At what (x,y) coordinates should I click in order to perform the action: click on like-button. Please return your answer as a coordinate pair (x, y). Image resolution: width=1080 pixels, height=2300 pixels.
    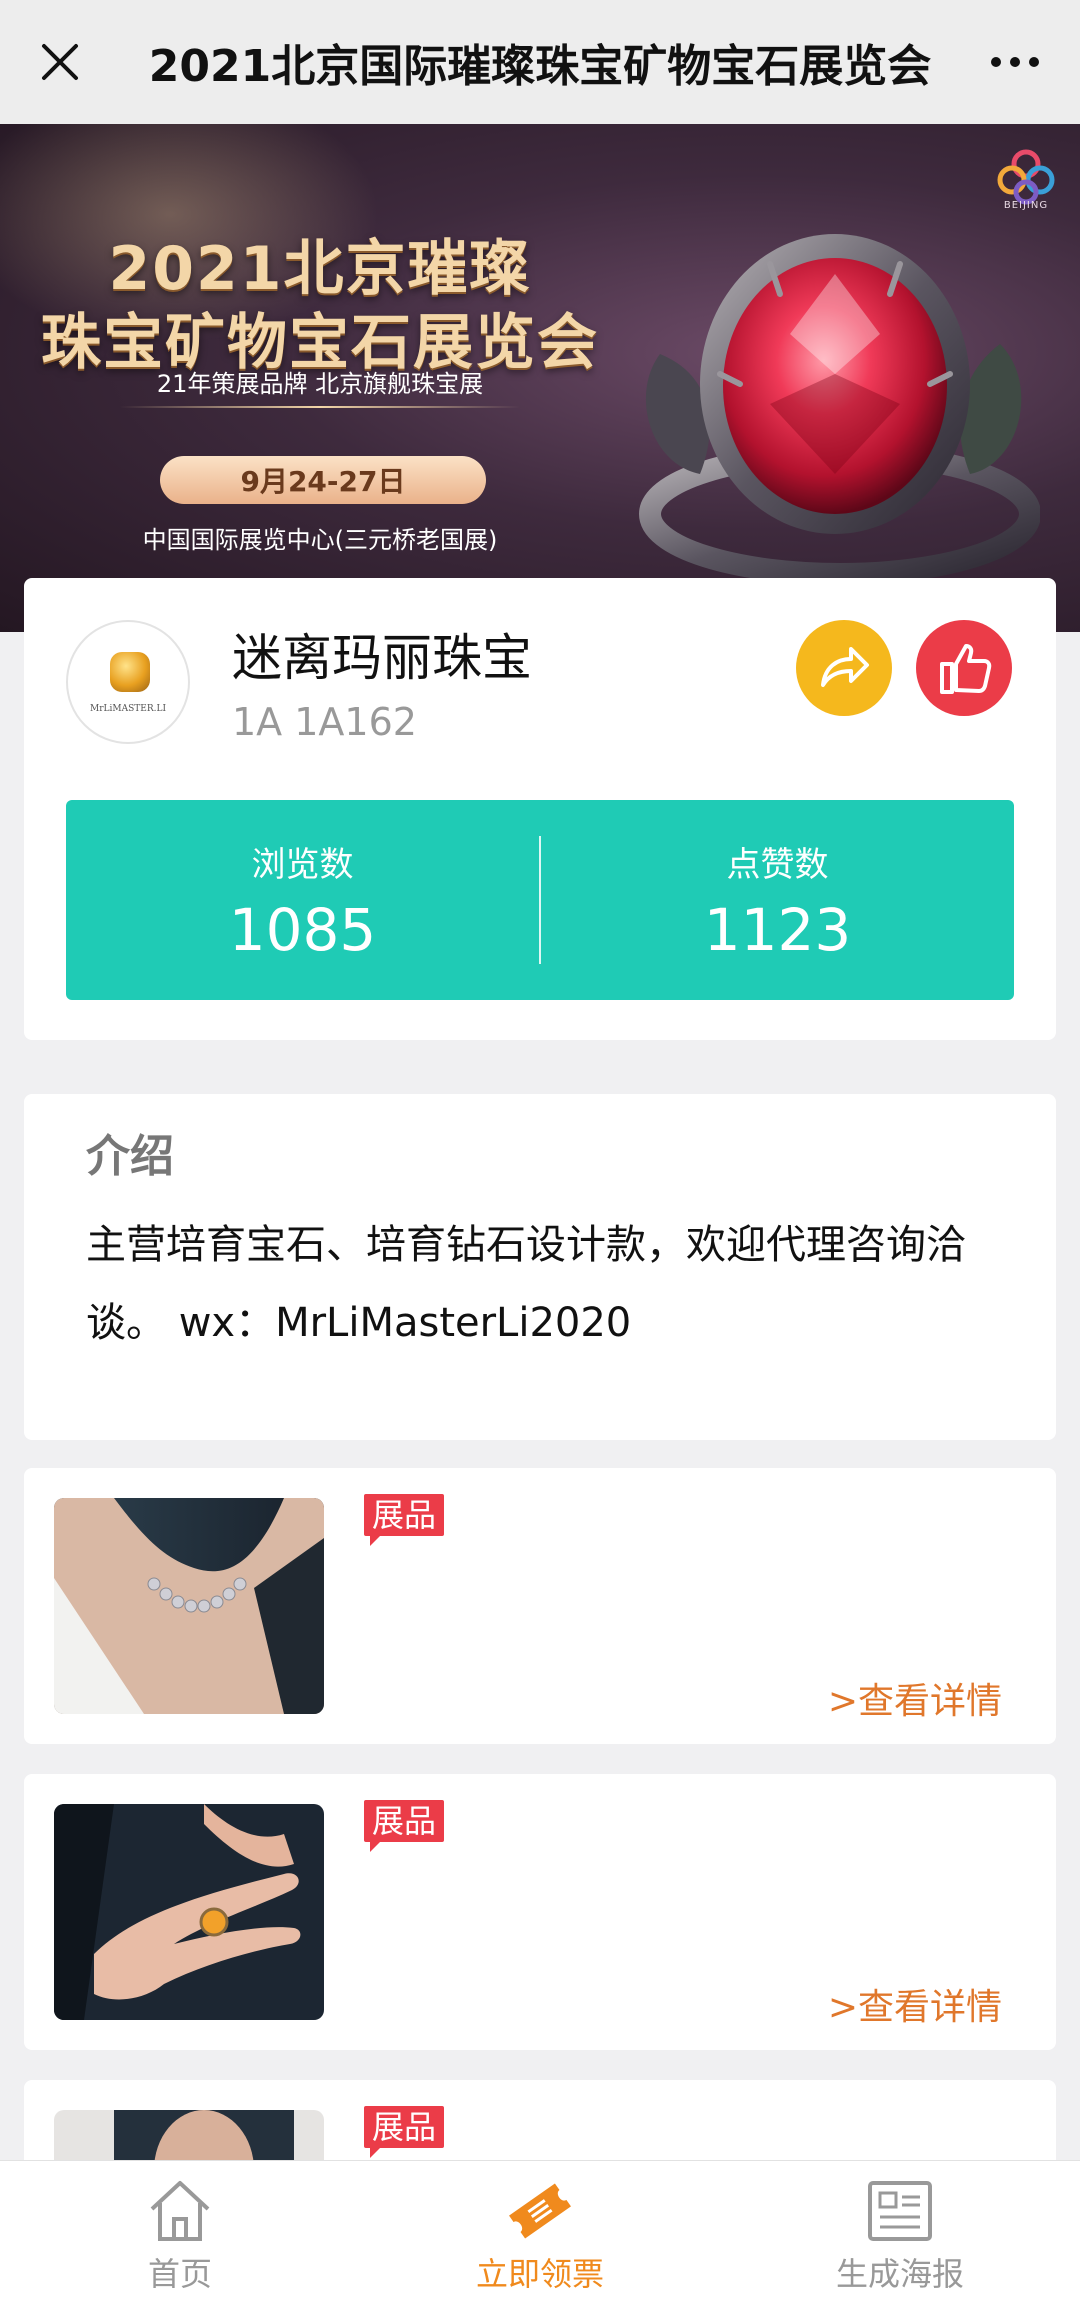
    Looking at the image, I should click on (964, 668).